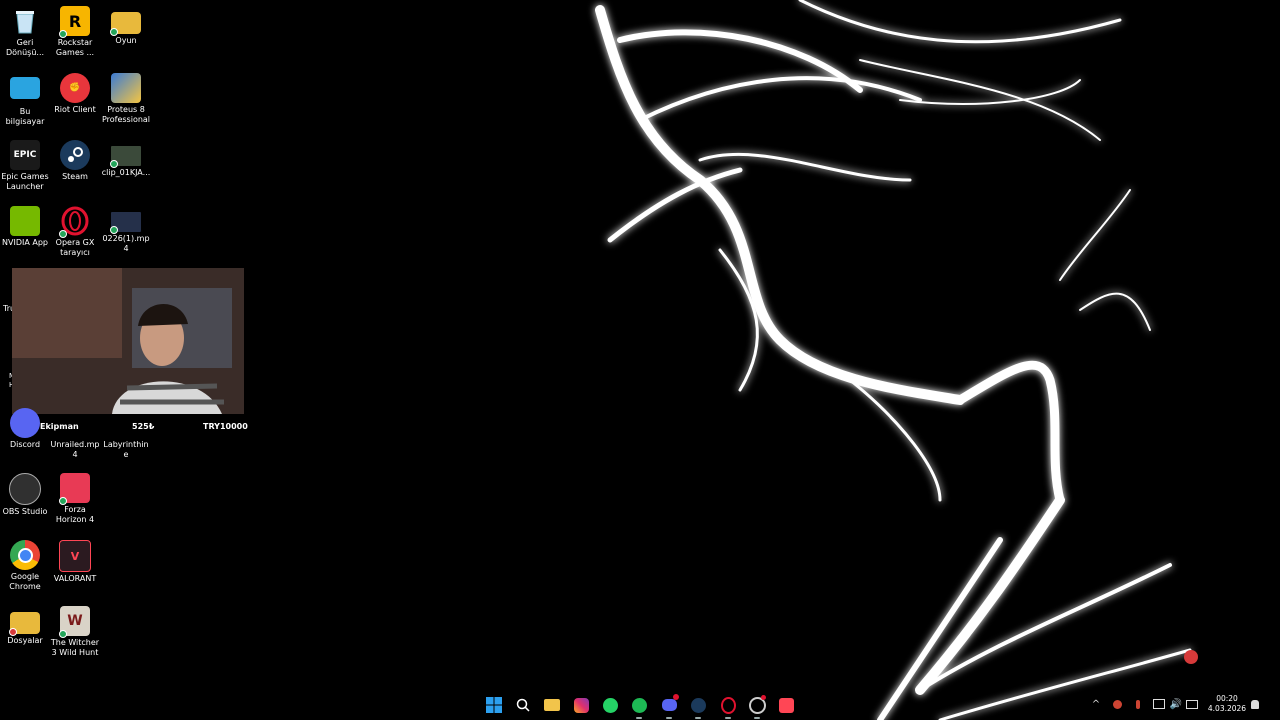 This screenshot has width=1280, height=720. I want to click on notification-bell-icon, so click(1255, 704).